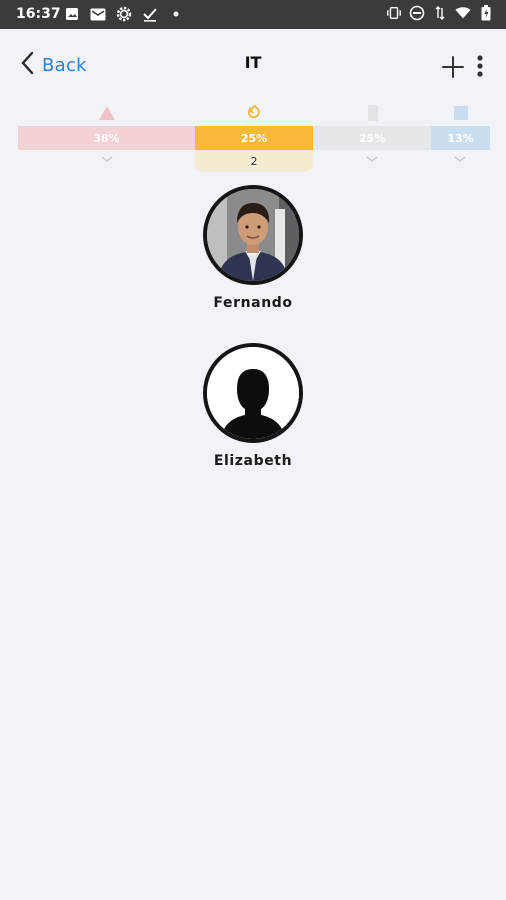 The image size is (506, 900). I want to click on distribution-segment: 13%, so click(460, 138).